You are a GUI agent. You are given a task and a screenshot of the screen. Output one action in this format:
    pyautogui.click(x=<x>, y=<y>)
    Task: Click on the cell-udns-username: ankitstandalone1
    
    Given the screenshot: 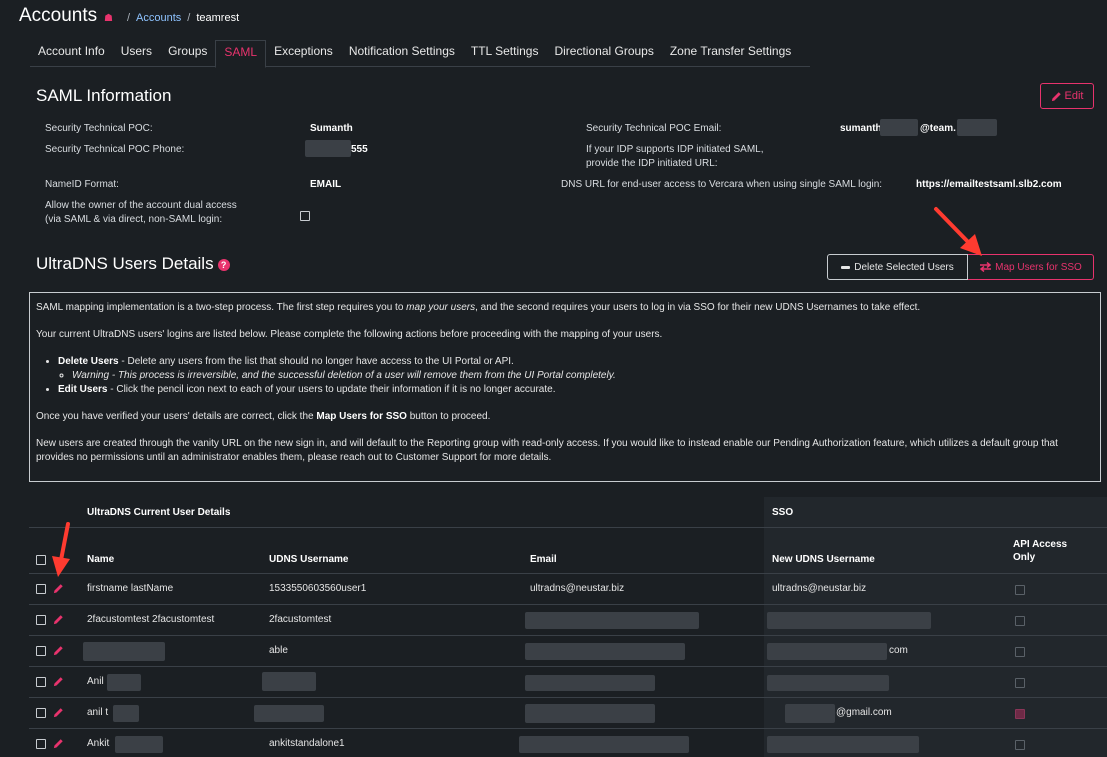 What is the action you would take?
    pyautogui.click(x=307, y=743)
    